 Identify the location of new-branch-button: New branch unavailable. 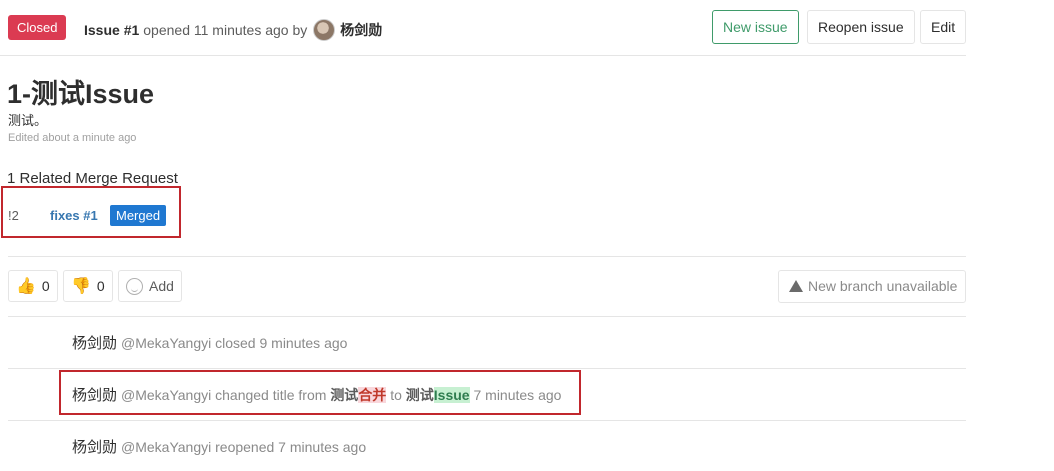
(872, 286).